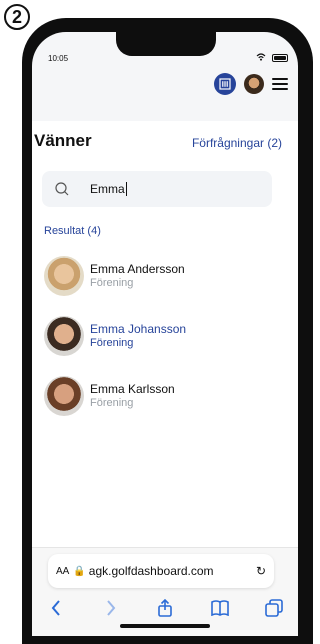 This screenshot has width=320, height=644. Describe the element at coordinates (58, 58) in the screenshot. I see `status-time: 10:05` at that location.